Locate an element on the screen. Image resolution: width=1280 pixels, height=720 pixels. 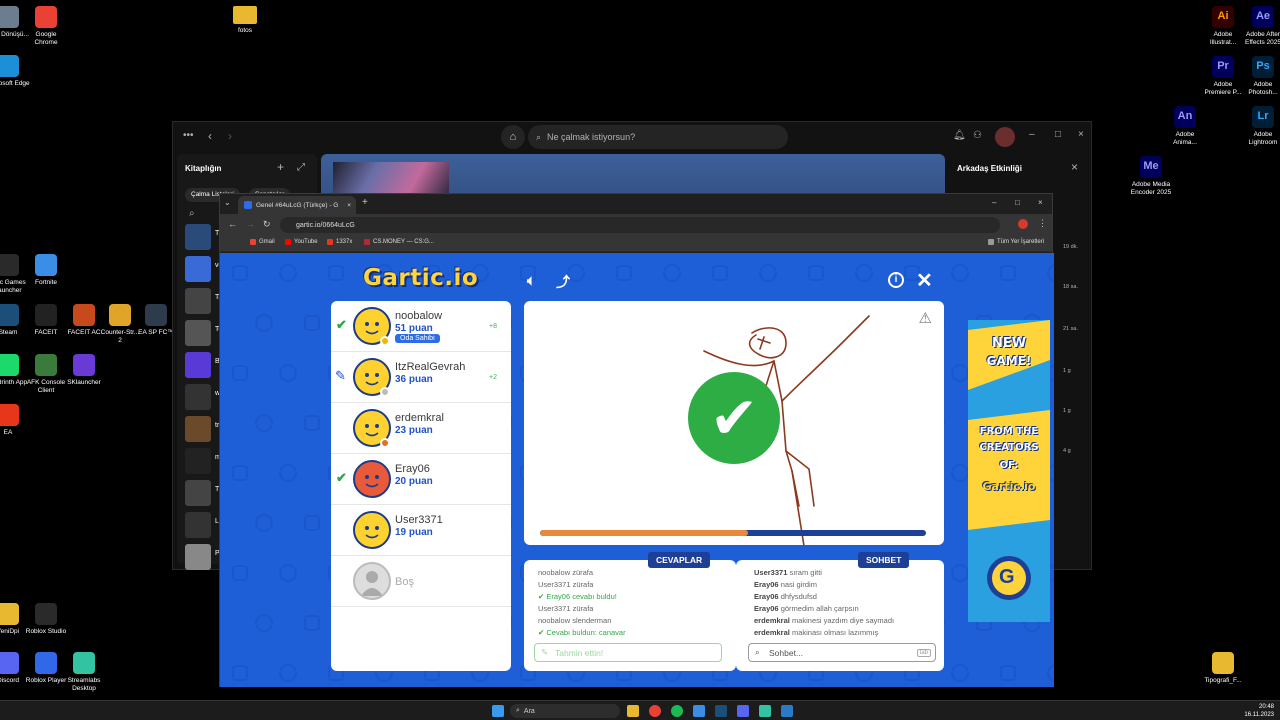
spotify-taskbar-icon is located at coordinates (677, 711).